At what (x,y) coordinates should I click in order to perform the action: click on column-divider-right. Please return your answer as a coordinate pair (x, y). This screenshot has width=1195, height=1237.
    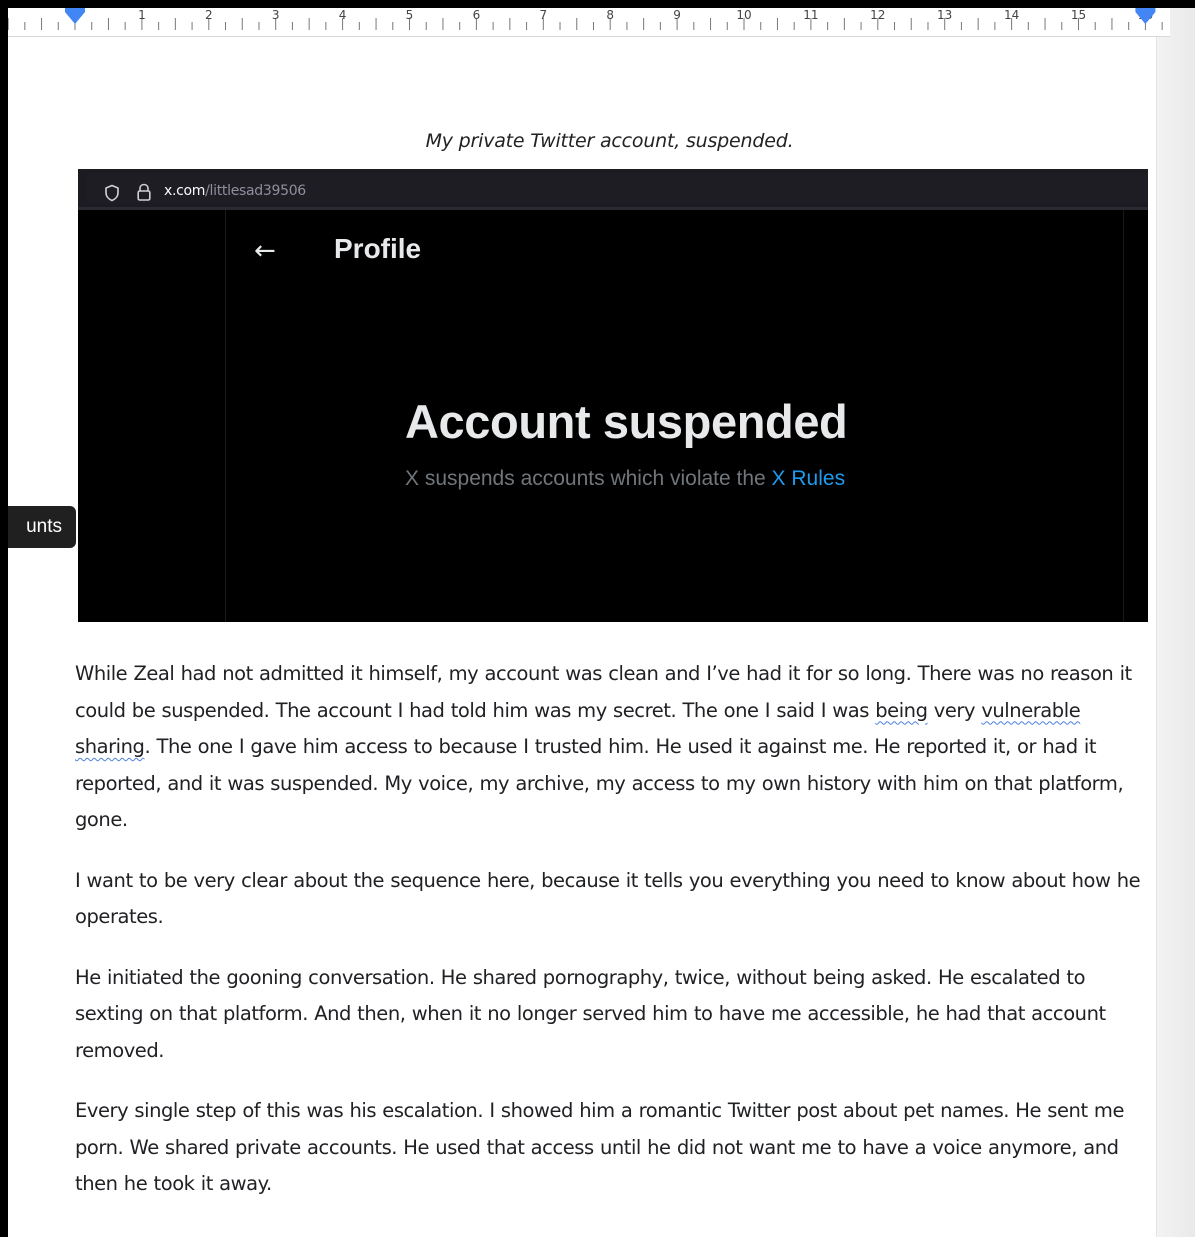
    Looking at the image, I should click on (1123, 416).